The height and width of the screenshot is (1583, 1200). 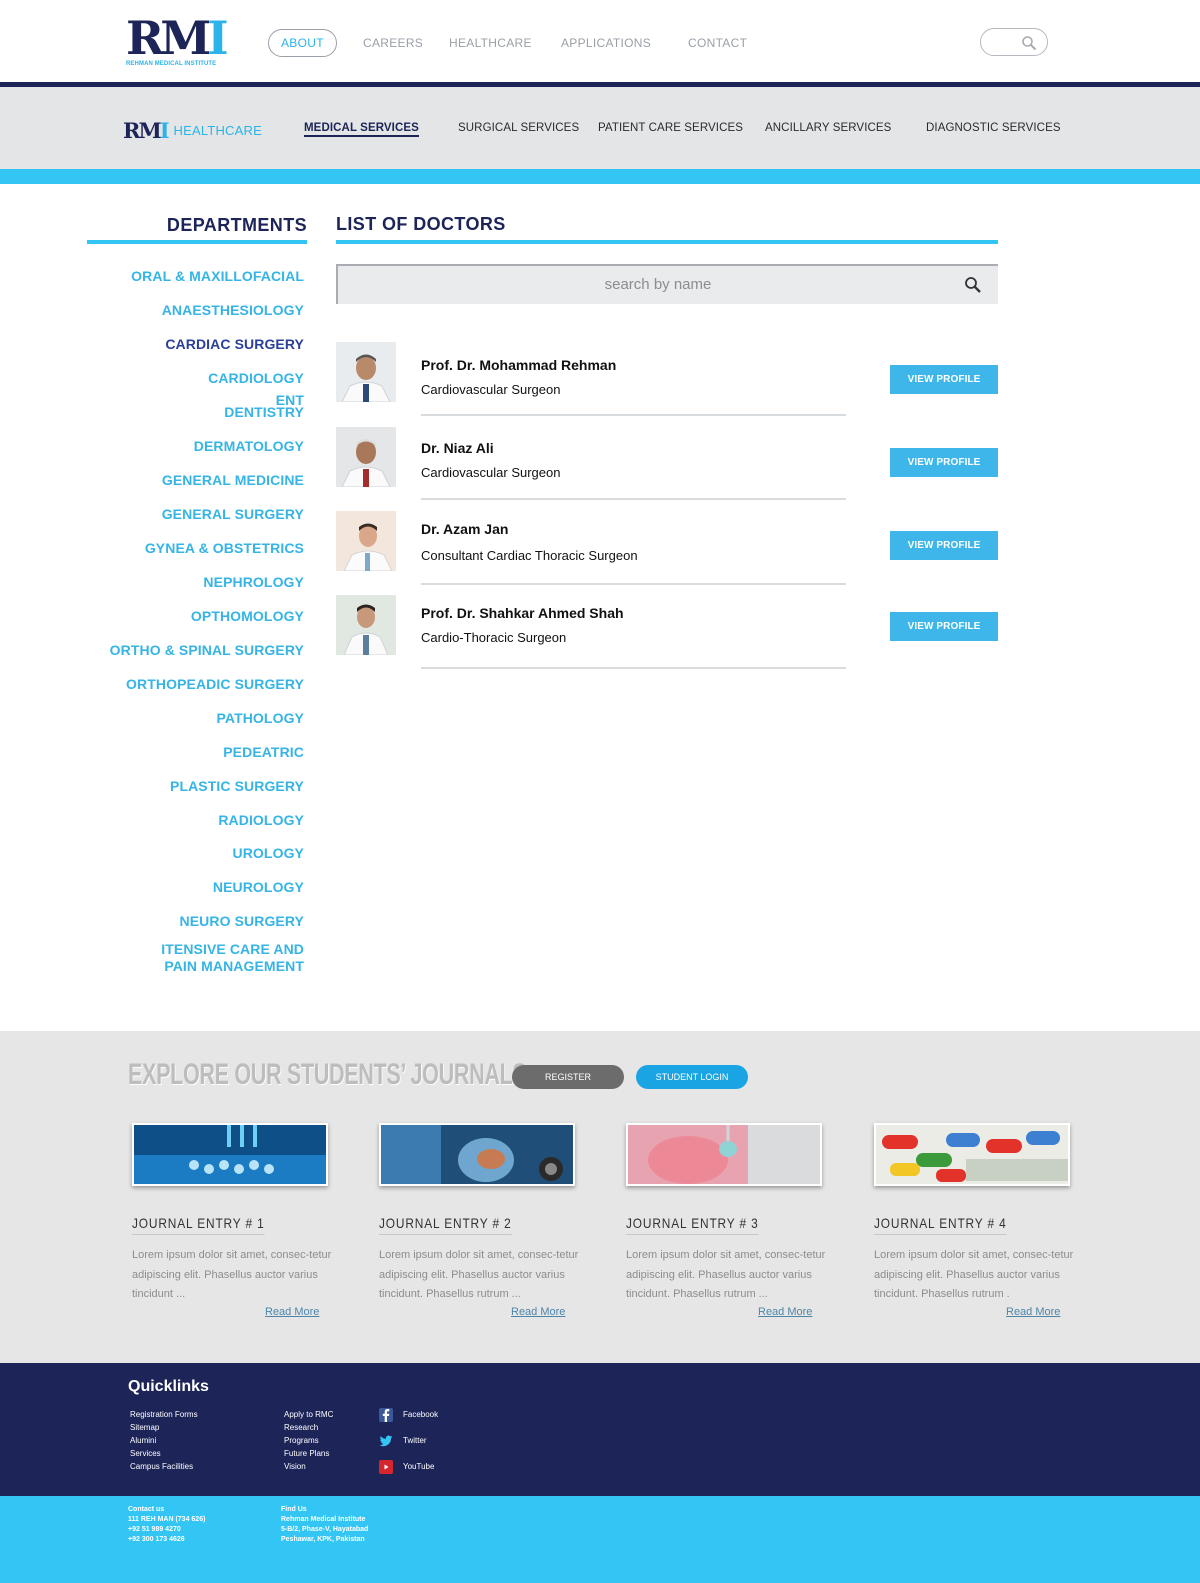 What do you see at coordinates (253, 582) in the screenshot?
I see `dept-nephrology: NEPHROLOGY` at bounding box center [253, 582].